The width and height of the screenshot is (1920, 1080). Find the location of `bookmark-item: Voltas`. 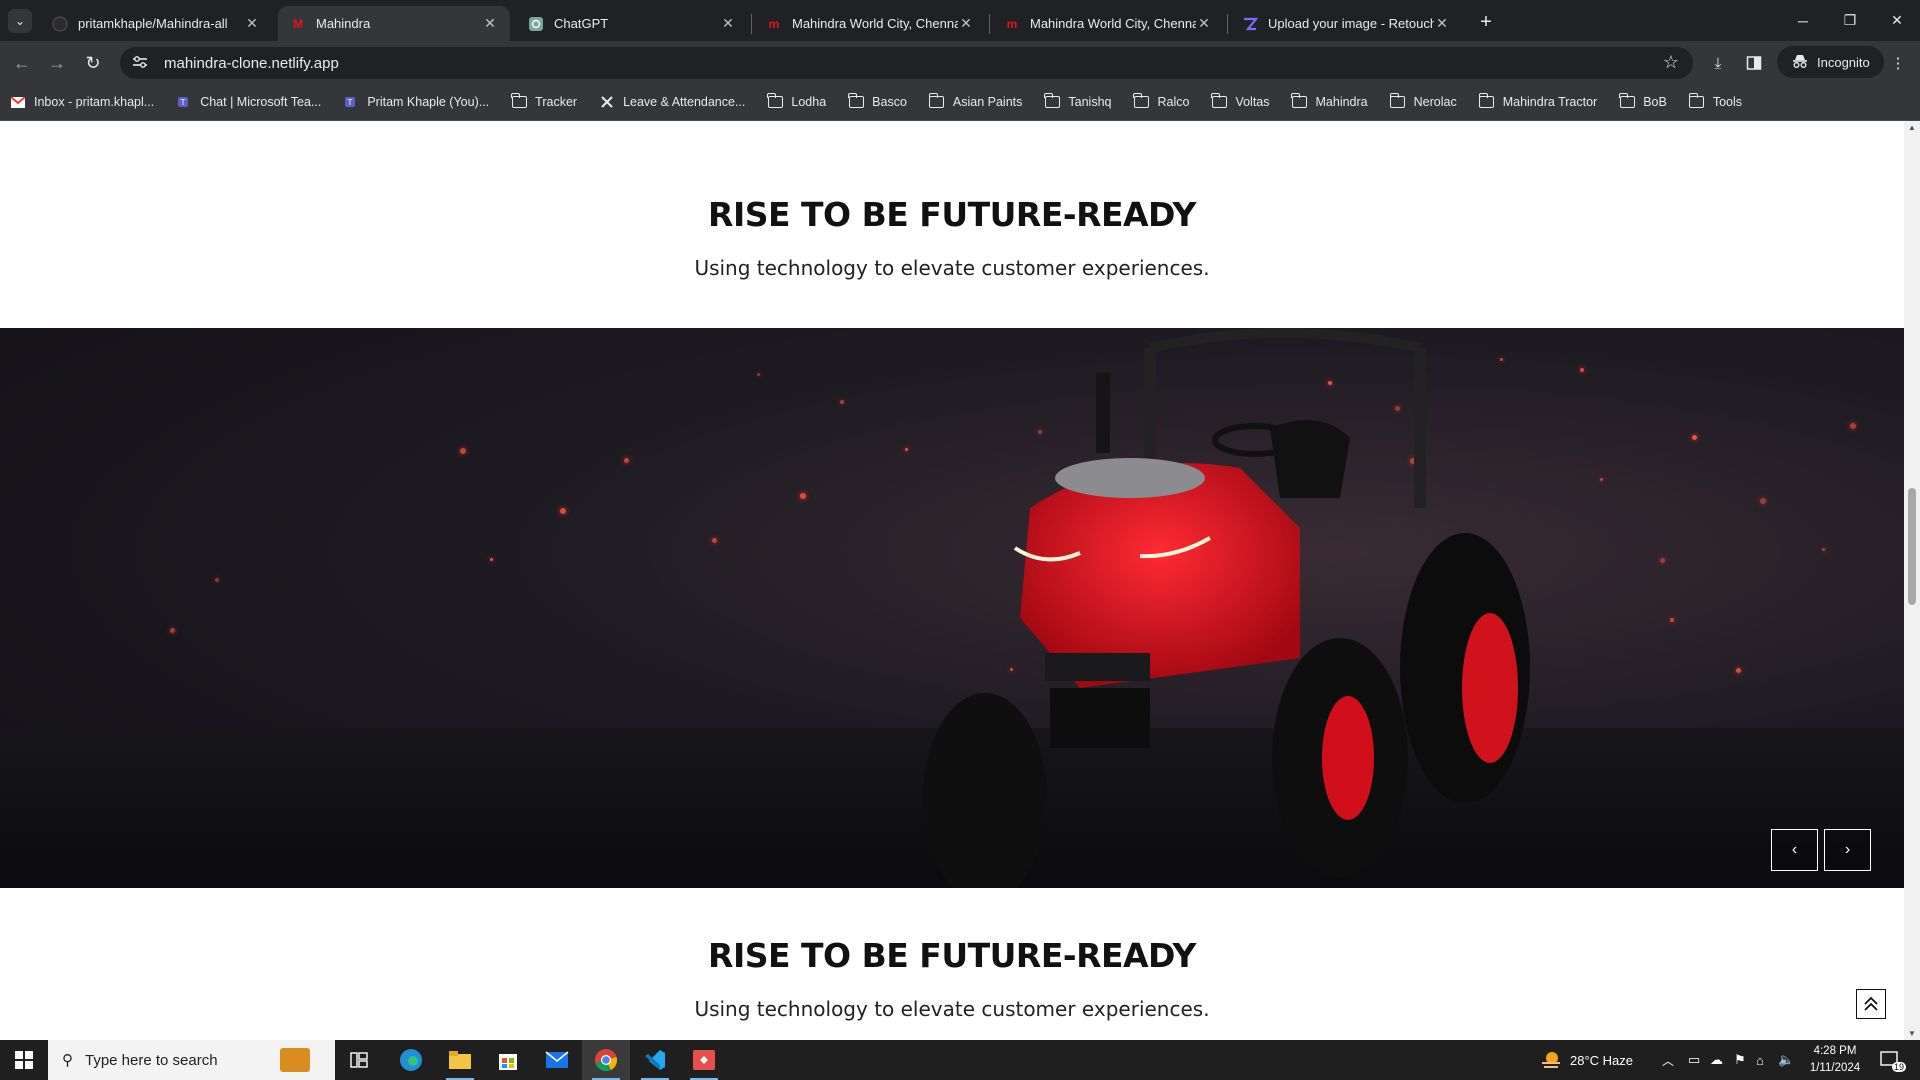

bookmark-item: Voltas is located at coordinates (1240, 101).